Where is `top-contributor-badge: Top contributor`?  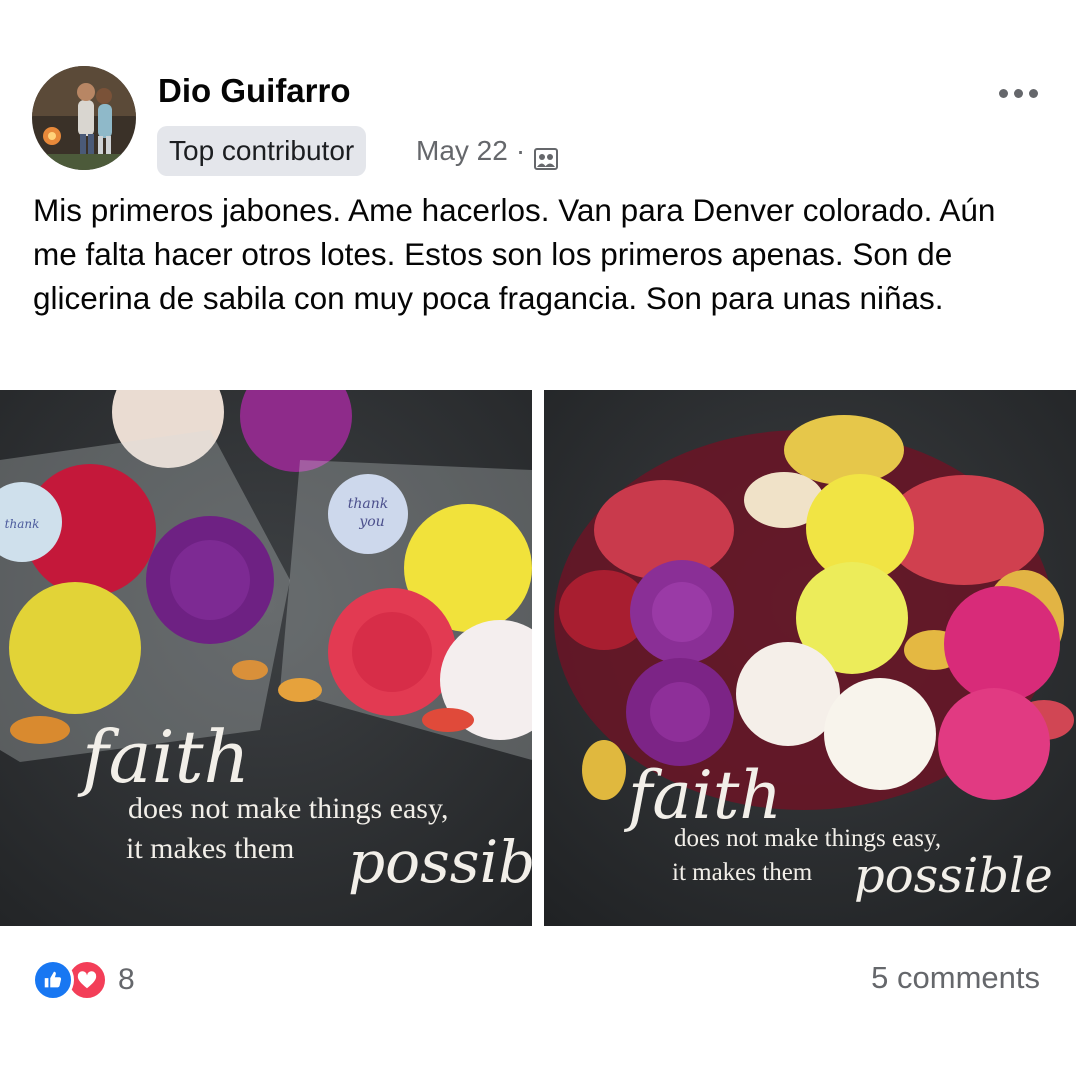 top-contributor-badge: Top contributor is located at coordinates (262, 151).